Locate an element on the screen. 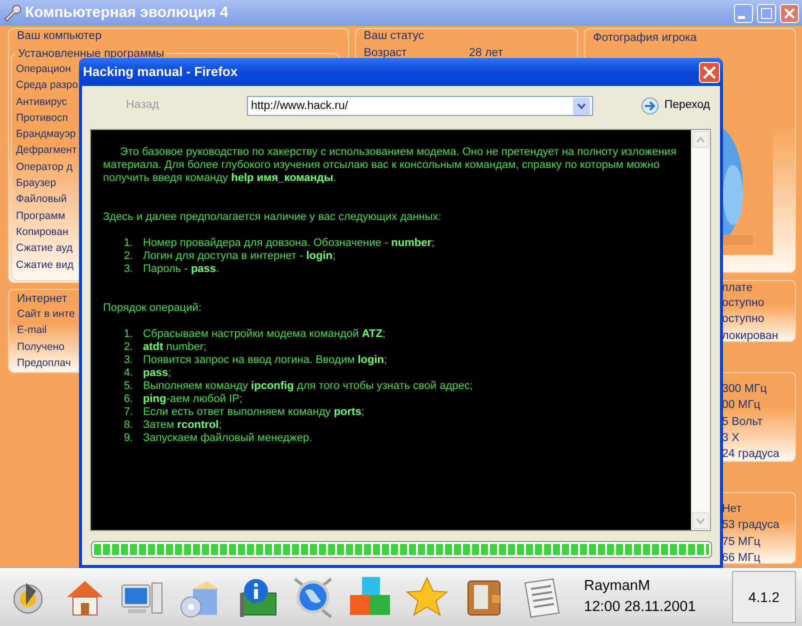 The height and width of the screenshot is (626, 802). program-item: Оператор д is located at coordinates (44, 167).